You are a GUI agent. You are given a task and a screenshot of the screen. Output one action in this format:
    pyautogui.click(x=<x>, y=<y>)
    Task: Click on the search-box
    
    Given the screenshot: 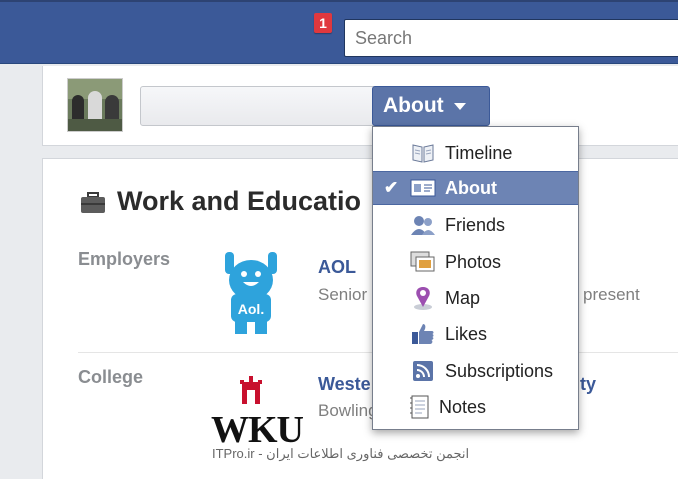 What is the action you would take?
    pyautogui.click(x=511, y=38)
    